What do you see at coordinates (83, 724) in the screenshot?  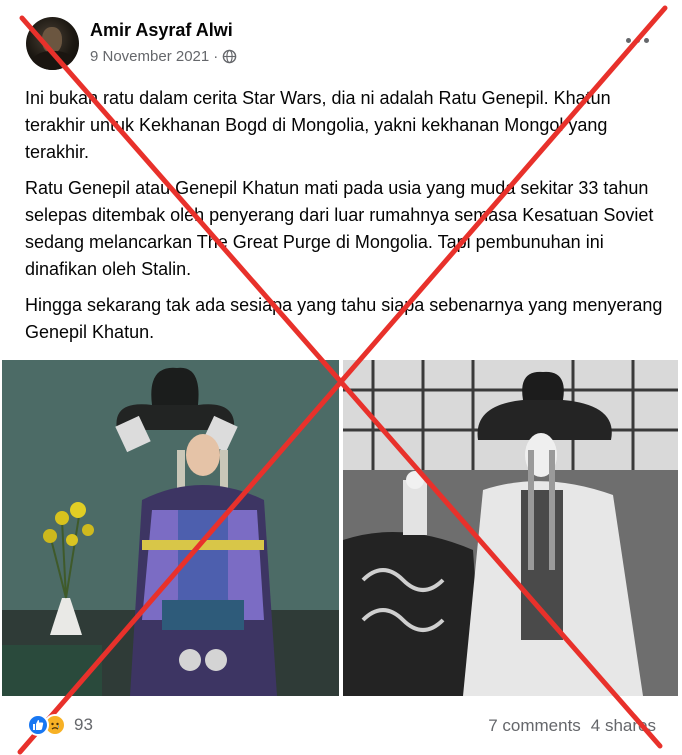 I see `reaction-count: 93` at bounding box center [83, 724].